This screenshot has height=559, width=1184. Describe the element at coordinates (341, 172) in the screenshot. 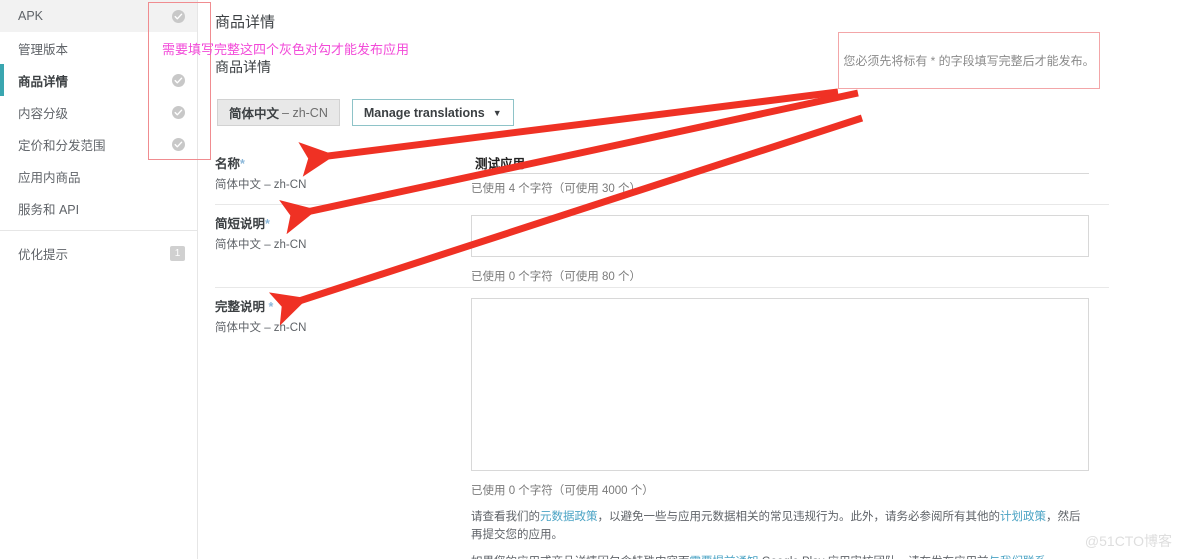

I see `field-label-group: 名称* 简体中文 – zh-CN` at that location.